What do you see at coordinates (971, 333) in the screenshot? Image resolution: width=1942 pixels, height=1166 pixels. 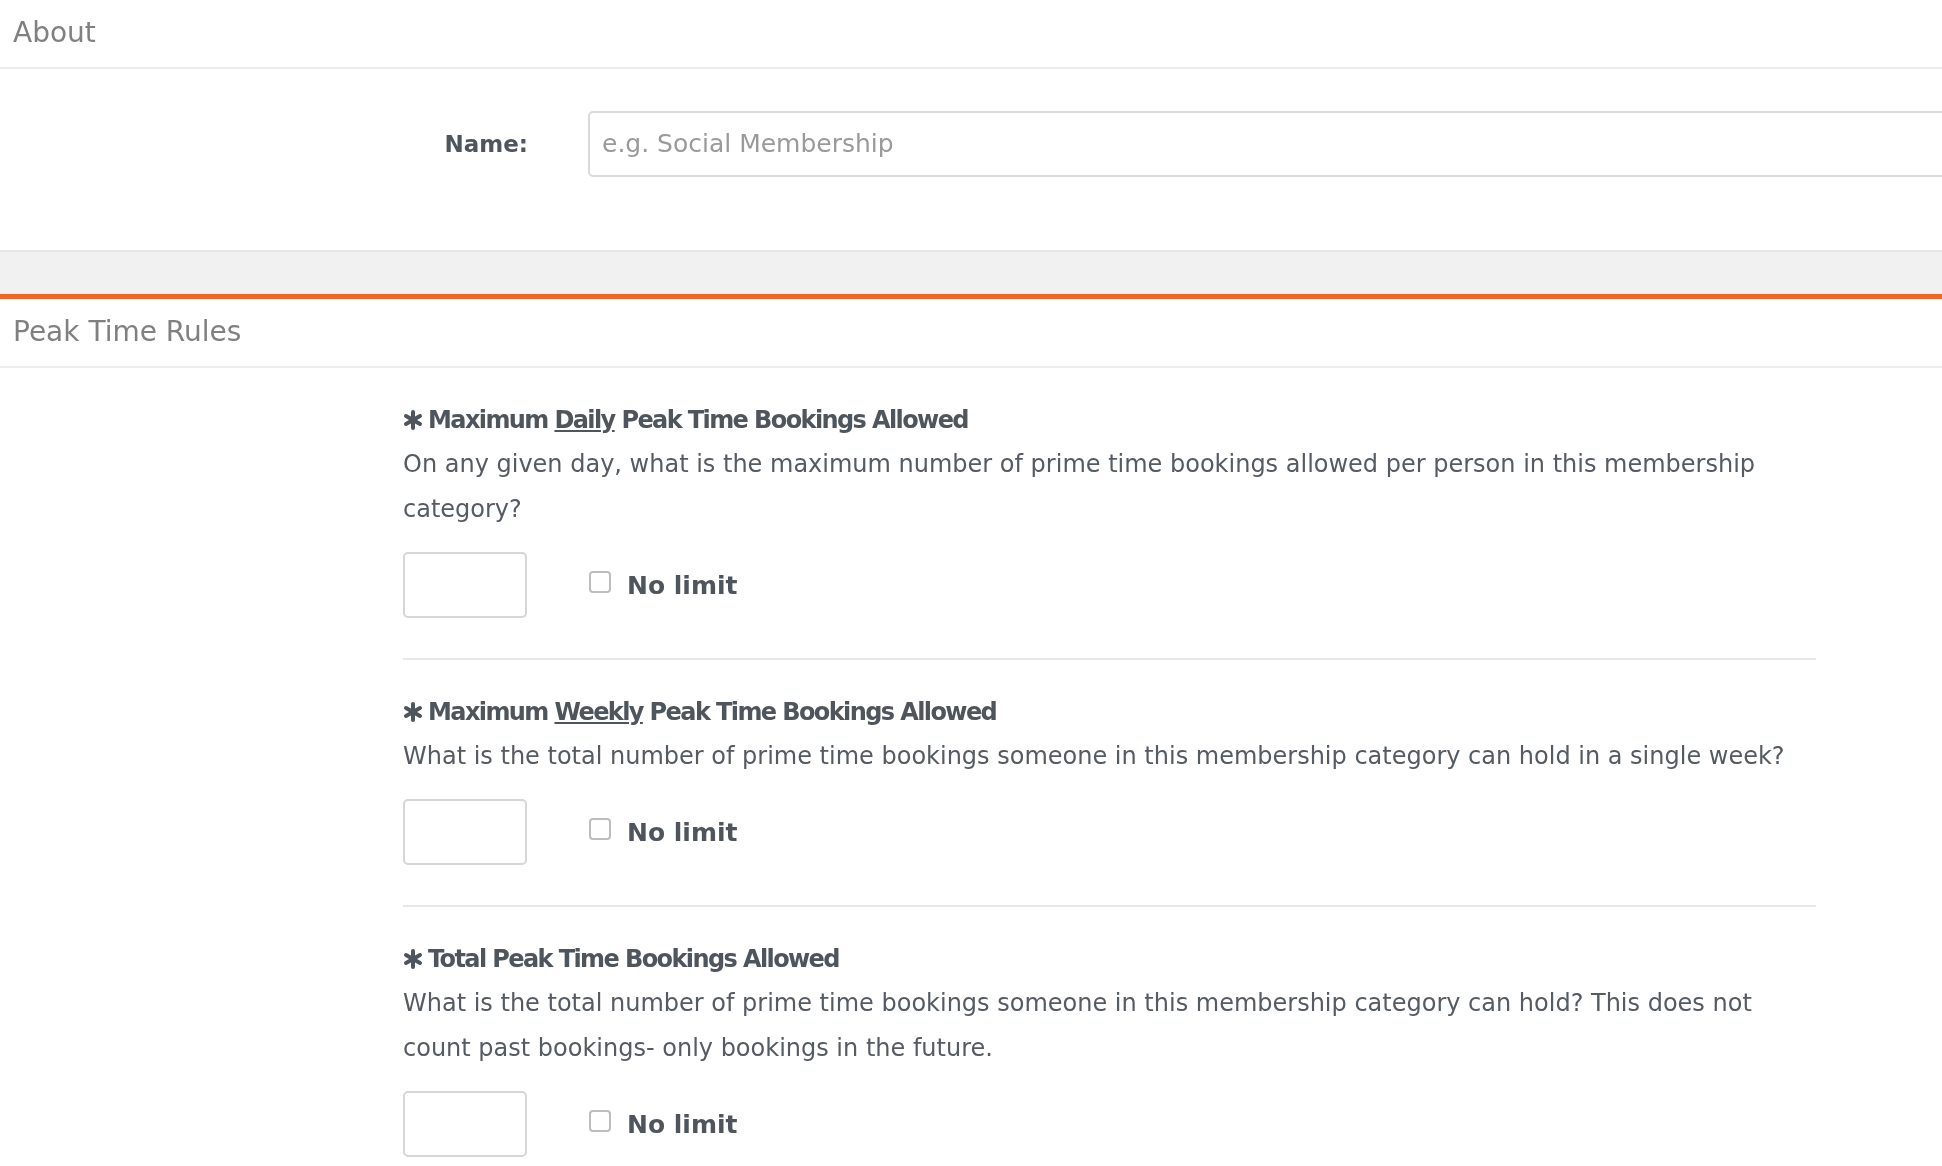 I see `section-title: Peak Time Rules` at bounding box center [971, 333].